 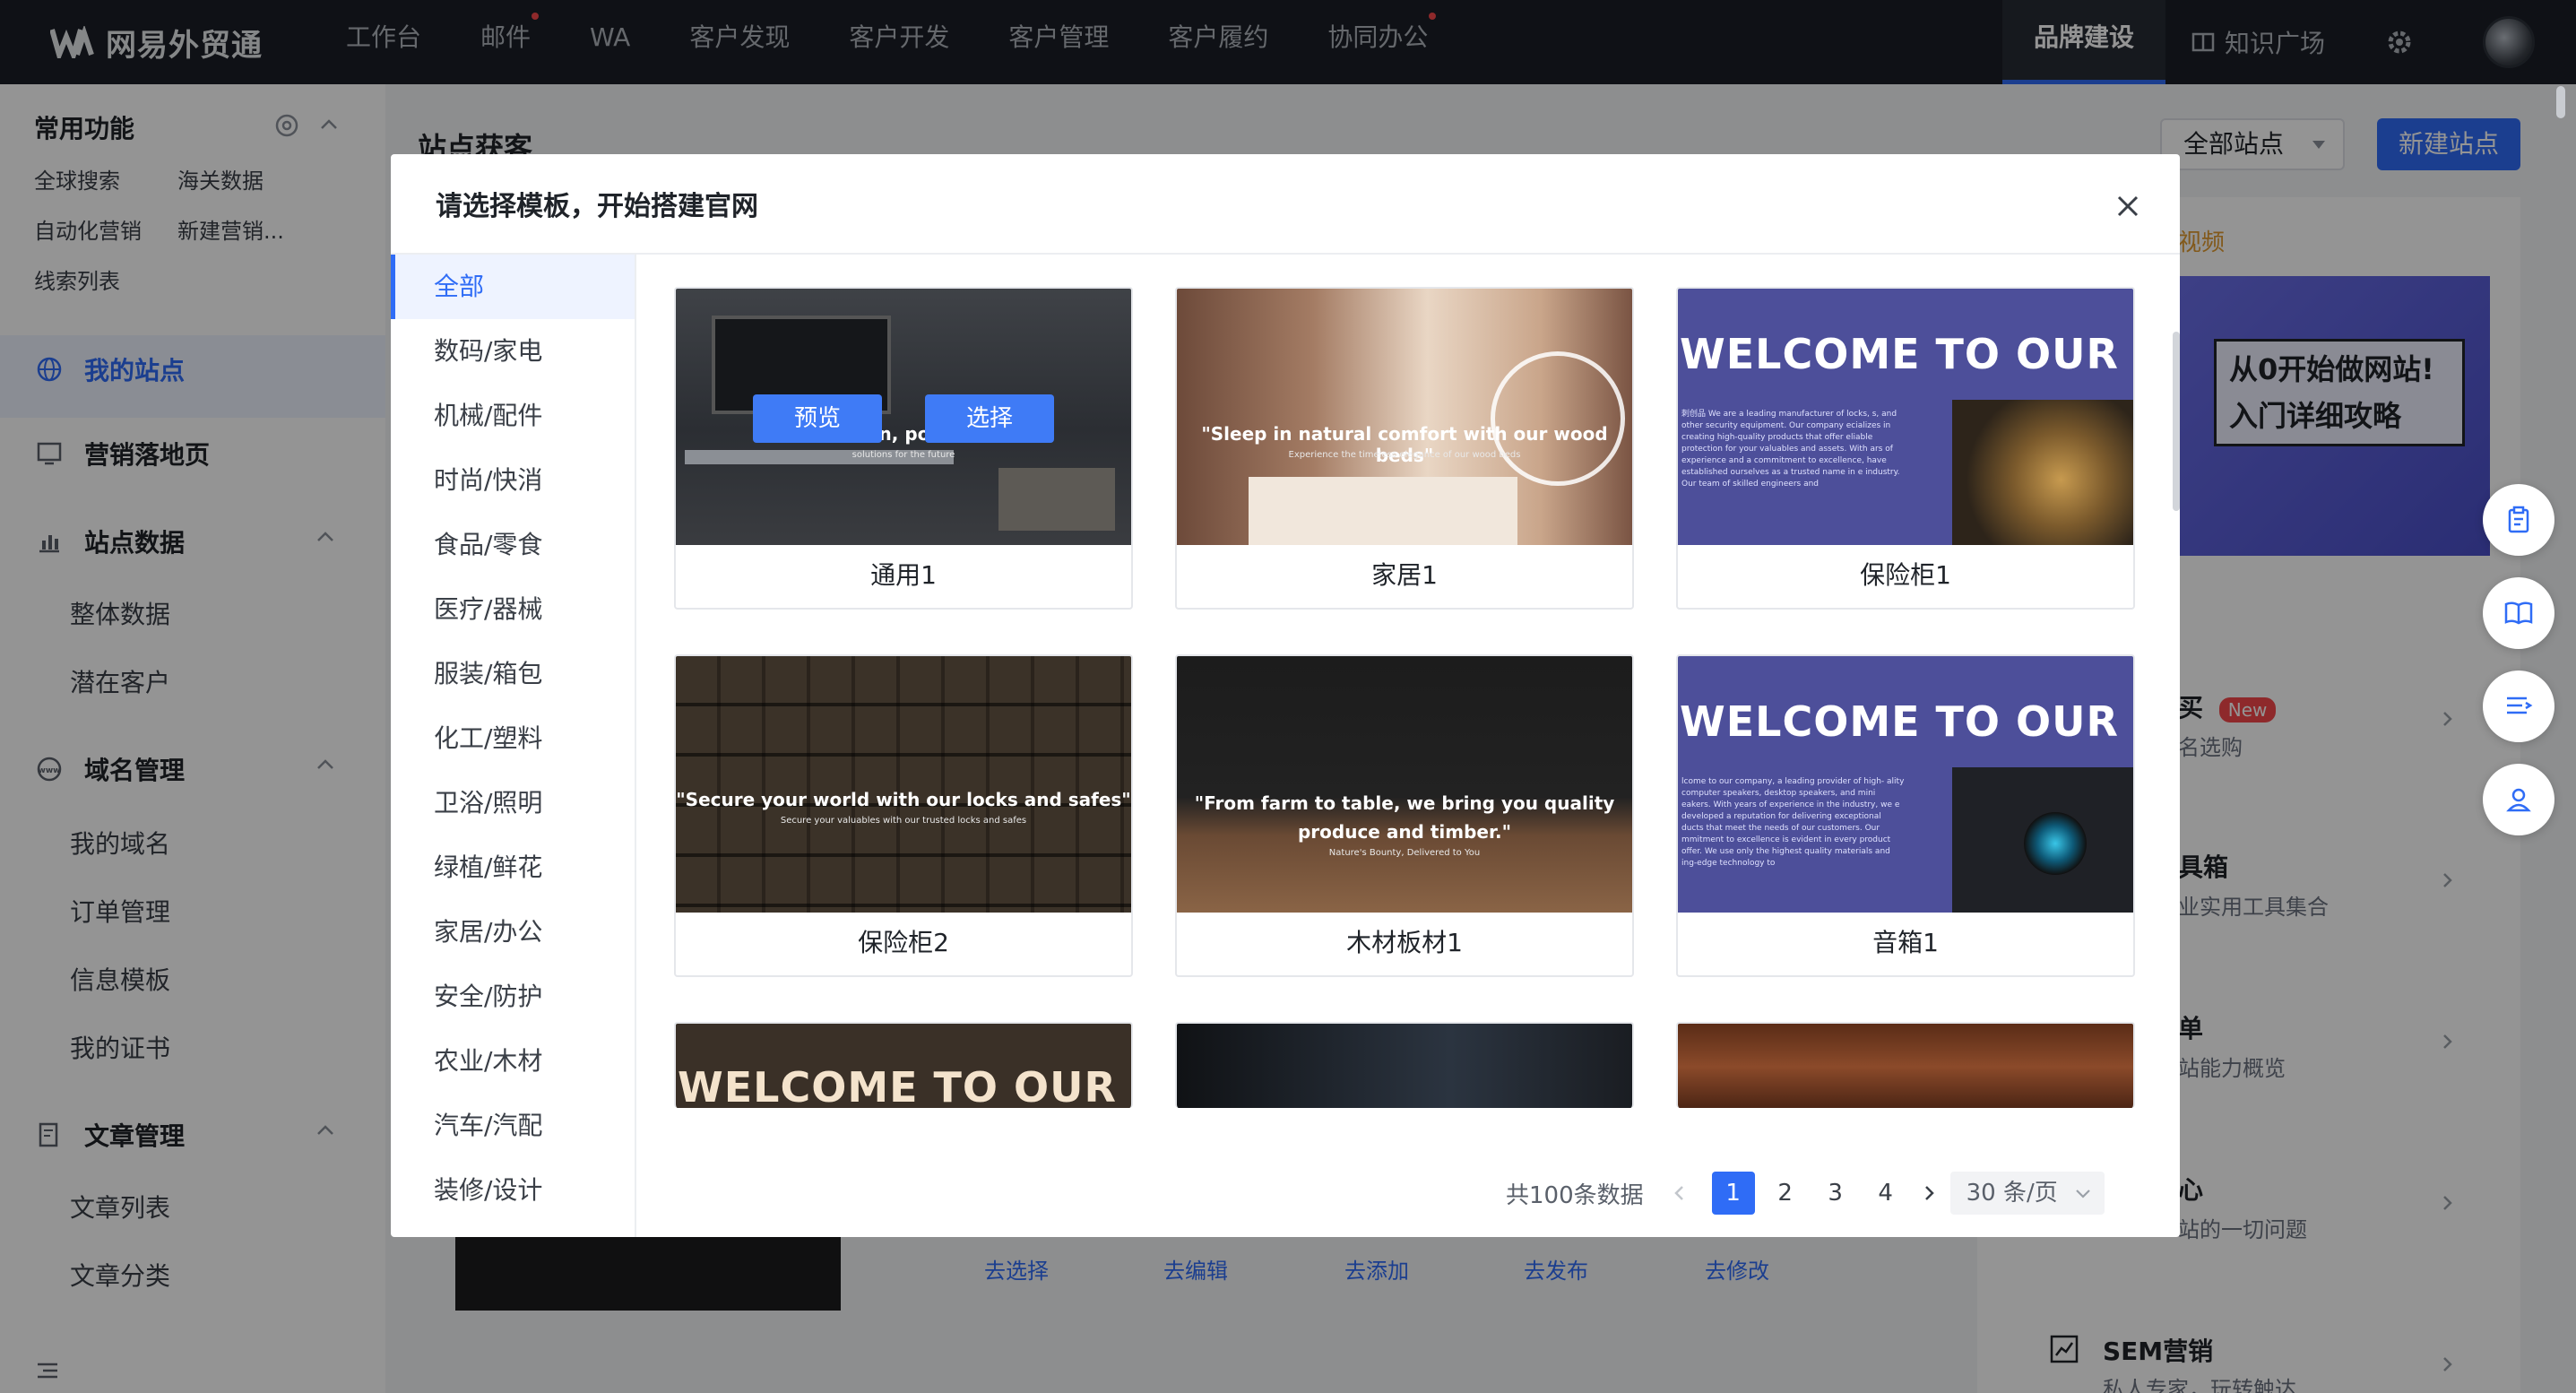 I want to click on page-number: 3, so click(x=1835, y=1193).